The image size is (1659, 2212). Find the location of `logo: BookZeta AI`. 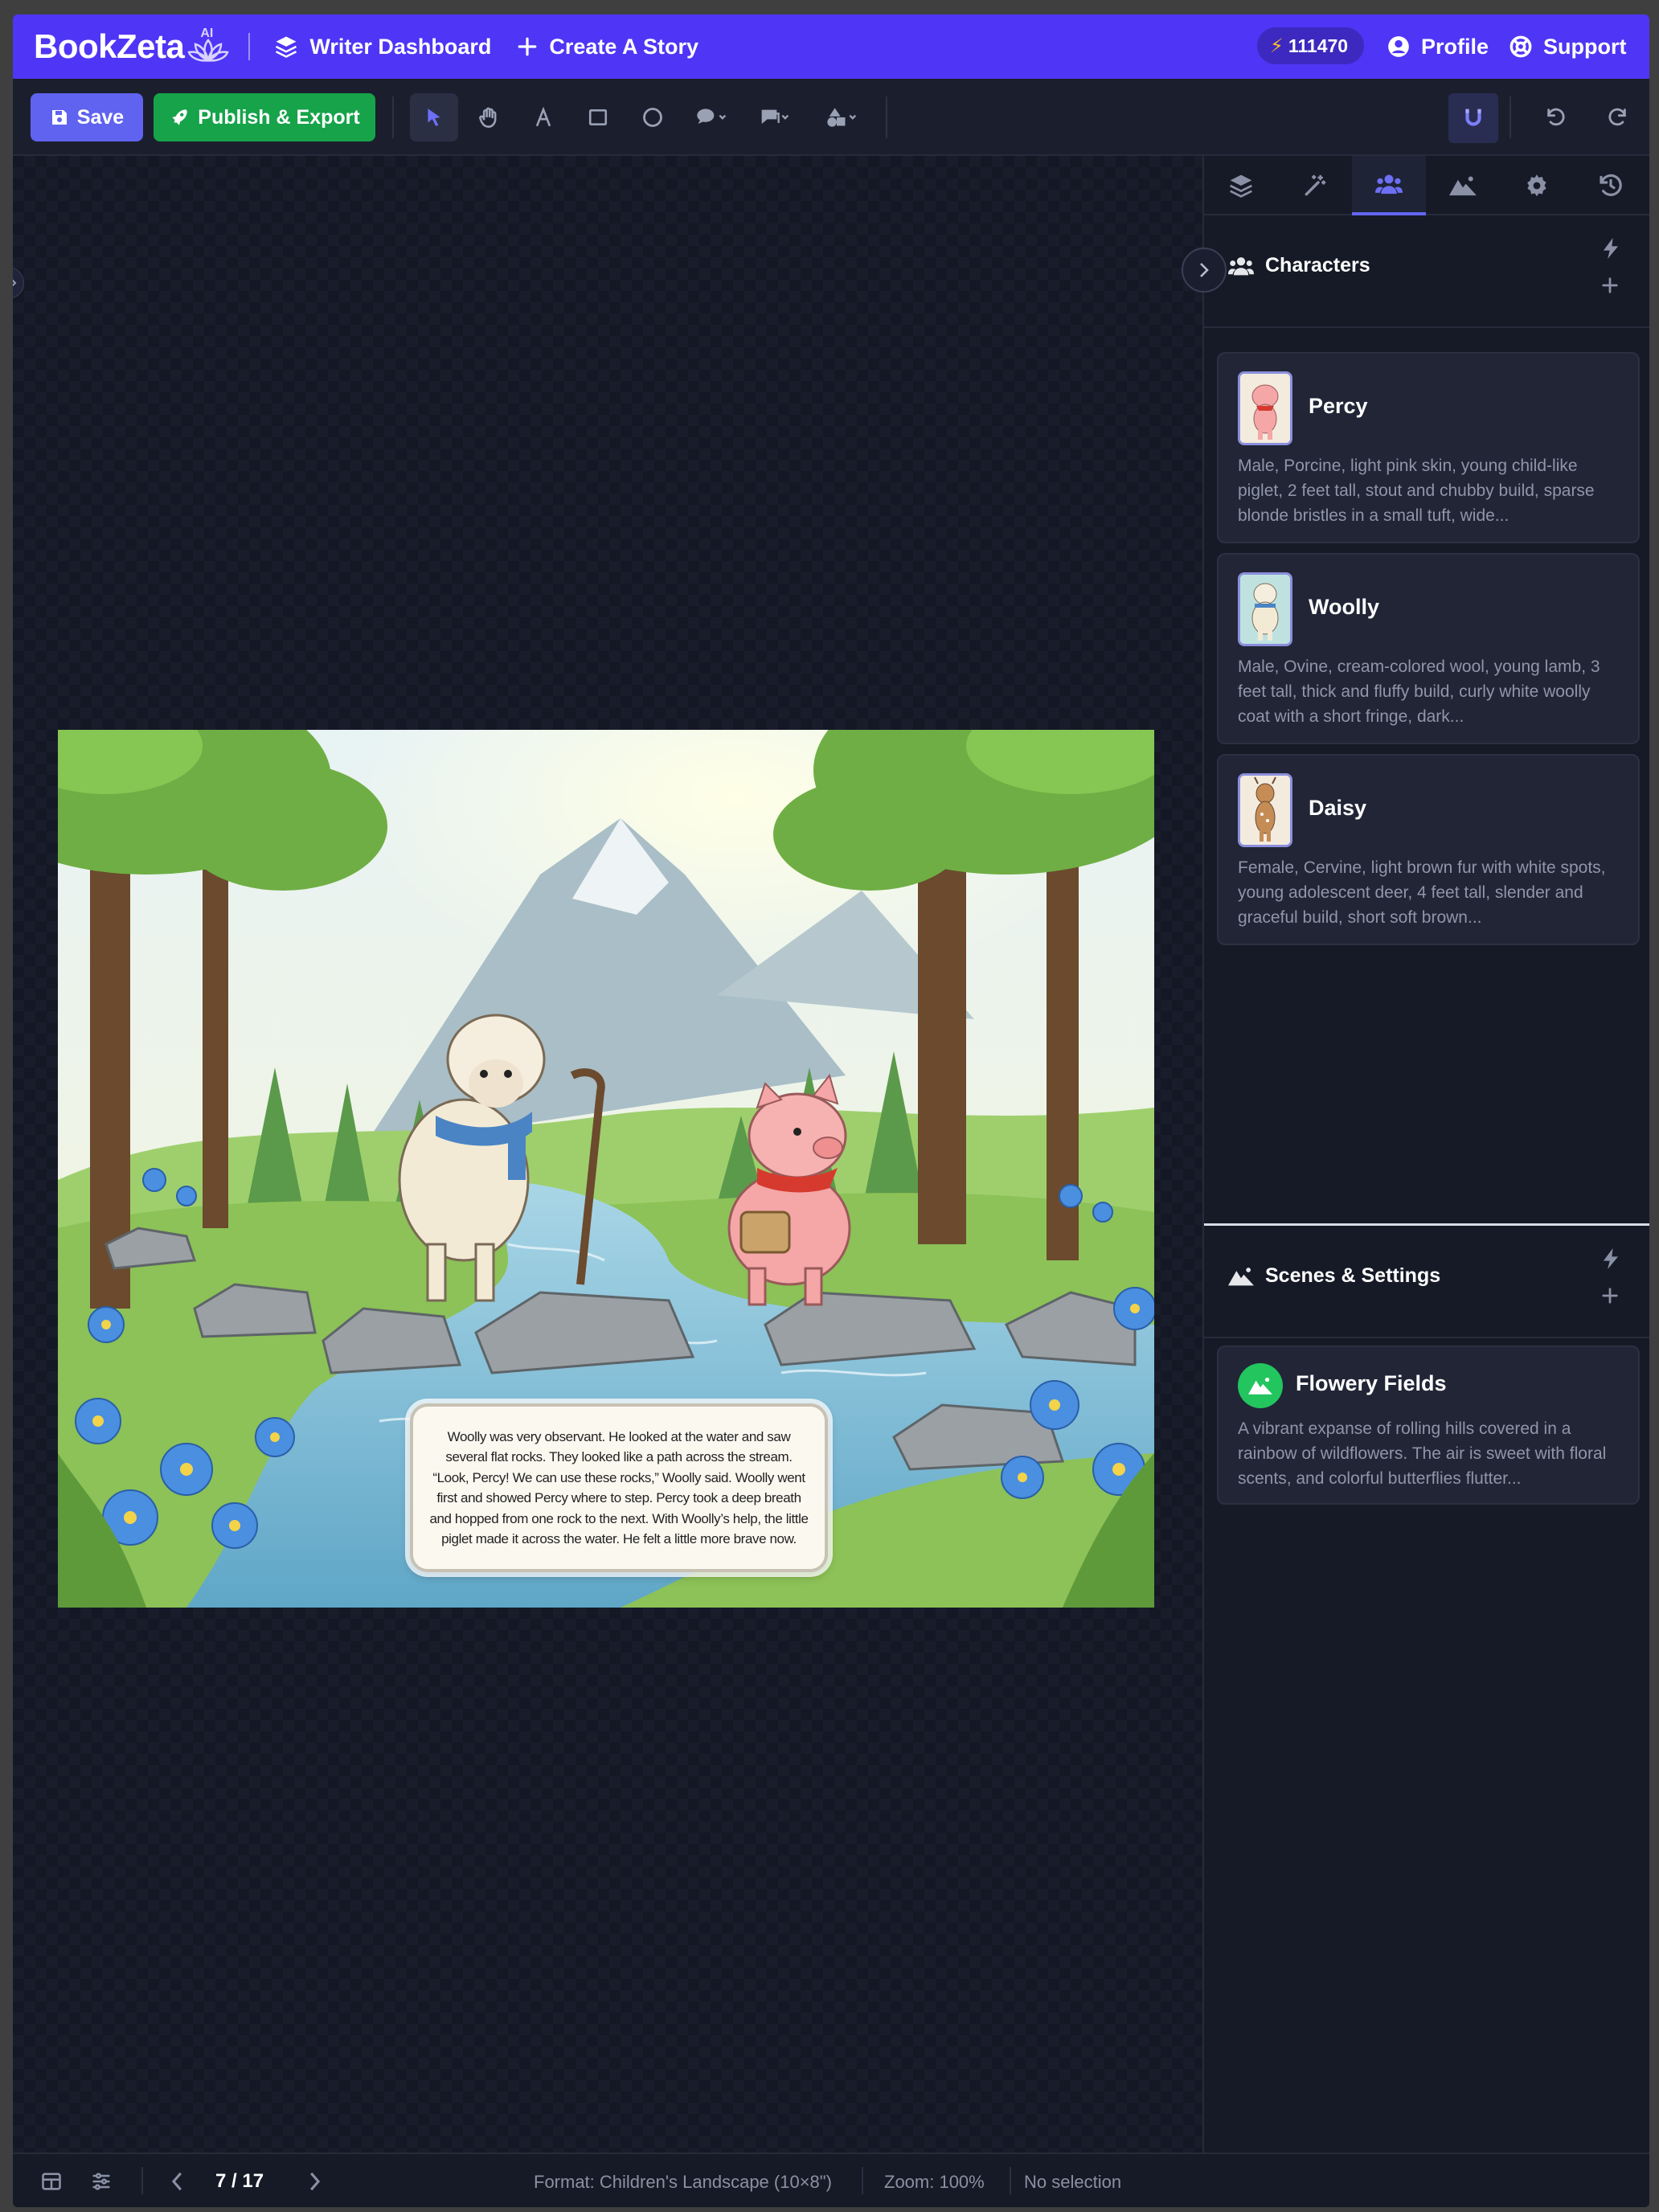

logo: BookZeta AI is located at coordinates (131, 46).